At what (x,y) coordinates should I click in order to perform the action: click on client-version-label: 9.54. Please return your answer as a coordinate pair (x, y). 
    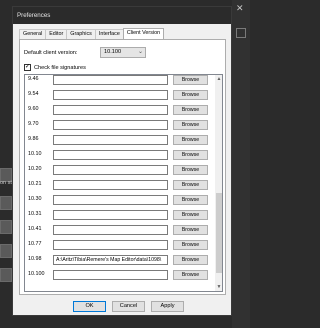
    Looking at the image, I should click on (33, 94).